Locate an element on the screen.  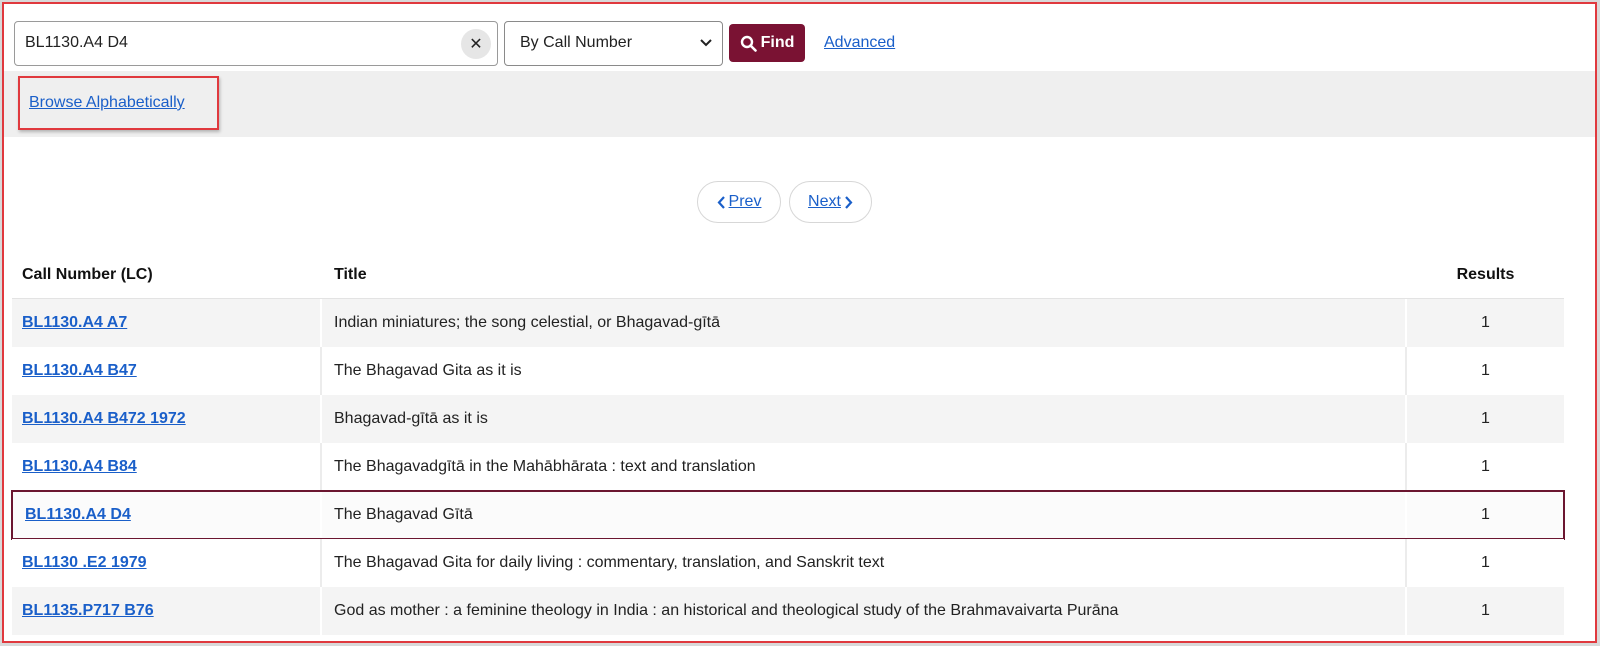
search-icon is located at coordinates (748, 43).